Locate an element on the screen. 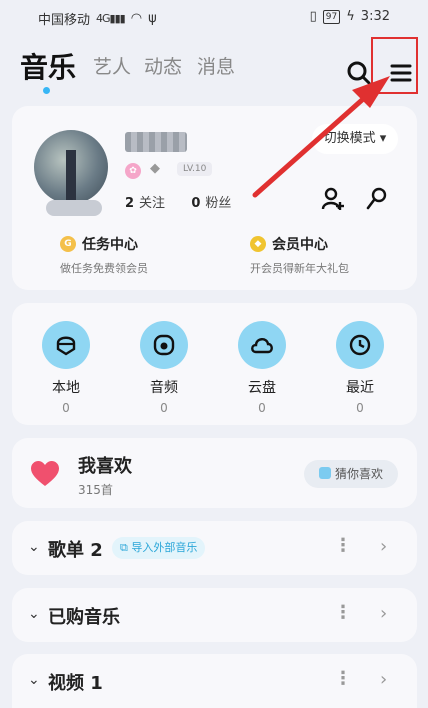  usb-icon: ψ is located at coordinates (152, 18).